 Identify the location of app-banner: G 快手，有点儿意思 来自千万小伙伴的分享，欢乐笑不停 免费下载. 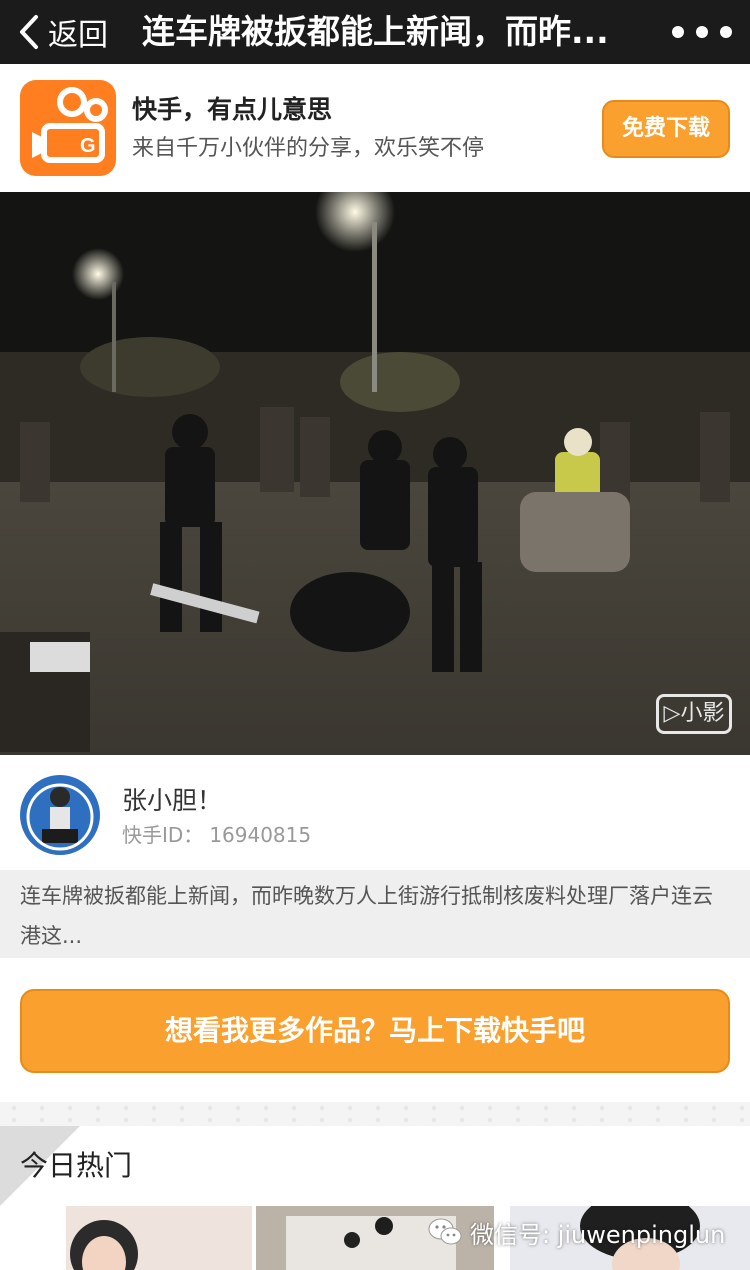
(375, 128).